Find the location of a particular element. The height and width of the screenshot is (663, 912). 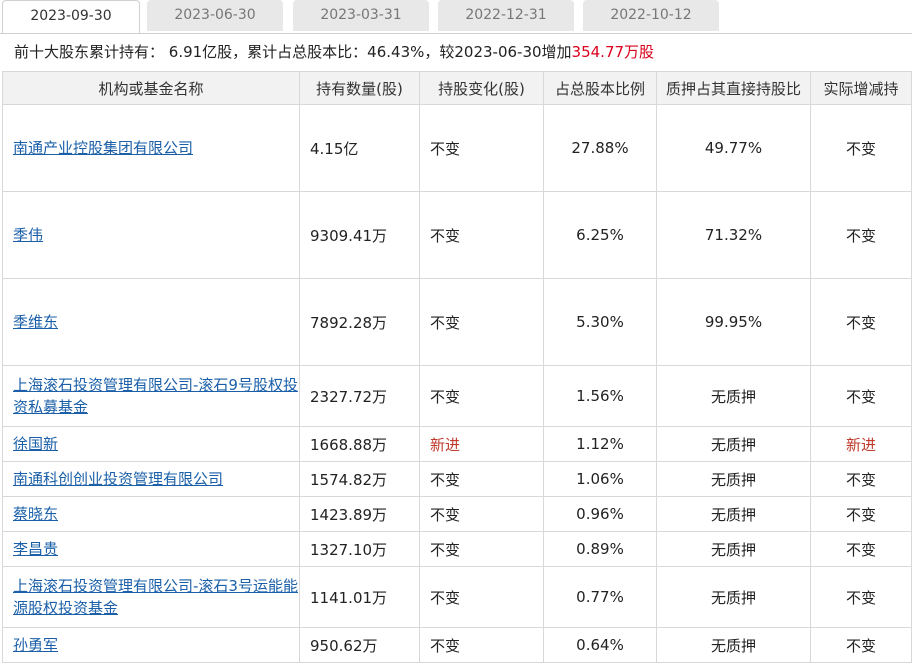

shareholder-name-link: 蔡晓东 is located at coordinates (35, 514).